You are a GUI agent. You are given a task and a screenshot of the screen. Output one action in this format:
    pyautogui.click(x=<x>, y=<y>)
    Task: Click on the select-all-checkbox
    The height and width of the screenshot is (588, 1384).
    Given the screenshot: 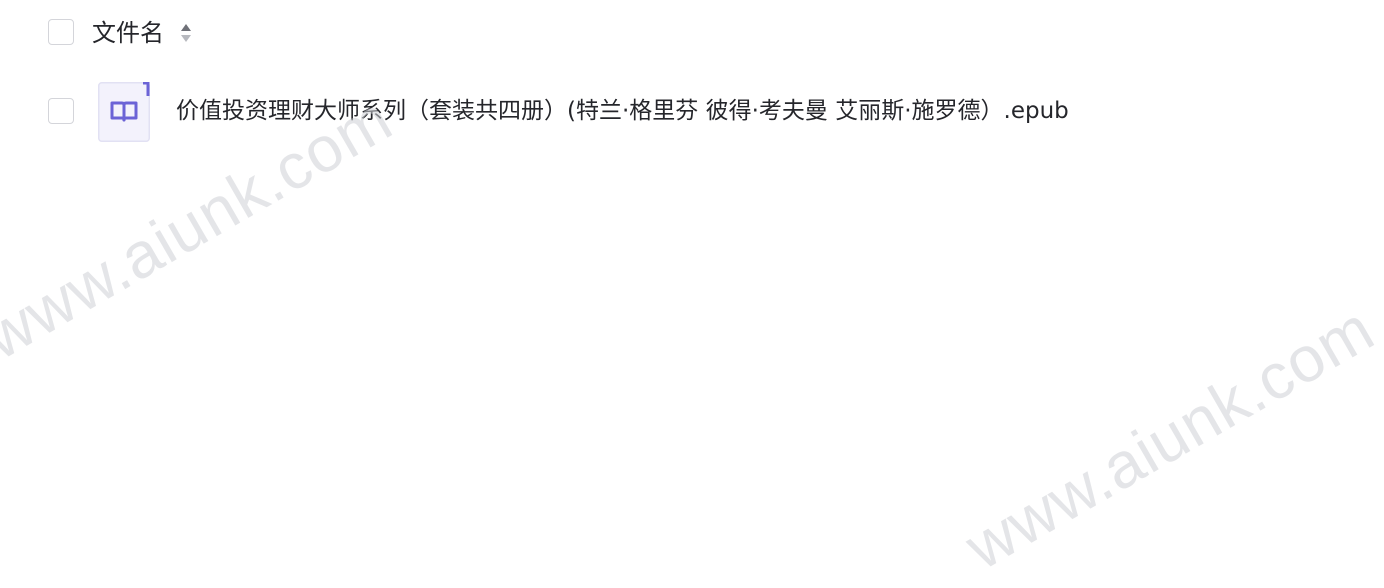 What is the action you would take?
    pyautogui.click(x=61, y=32)
    